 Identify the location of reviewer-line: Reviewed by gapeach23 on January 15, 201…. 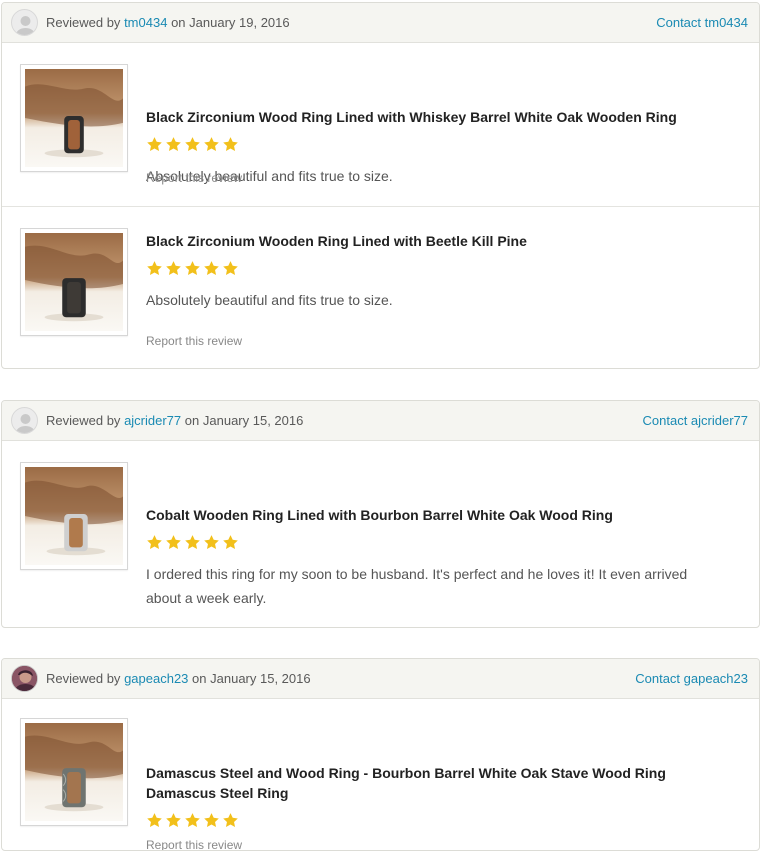
(340, 678).